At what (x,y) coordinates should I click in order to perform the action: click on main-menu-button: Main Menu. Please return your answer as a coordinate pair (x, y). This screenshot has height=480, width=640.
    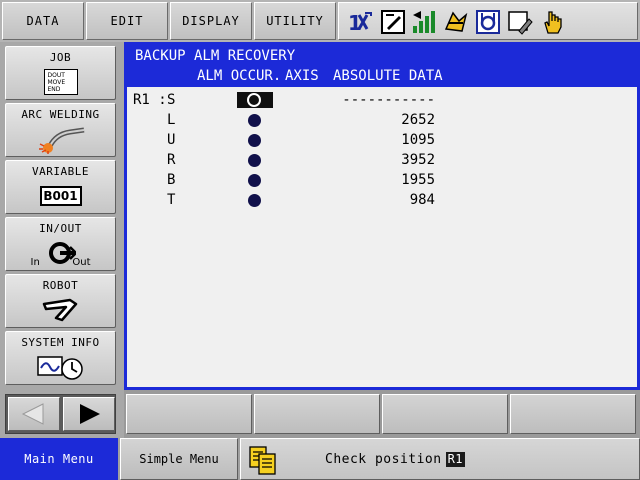
    Looking at the image, I should click on (59, 459).